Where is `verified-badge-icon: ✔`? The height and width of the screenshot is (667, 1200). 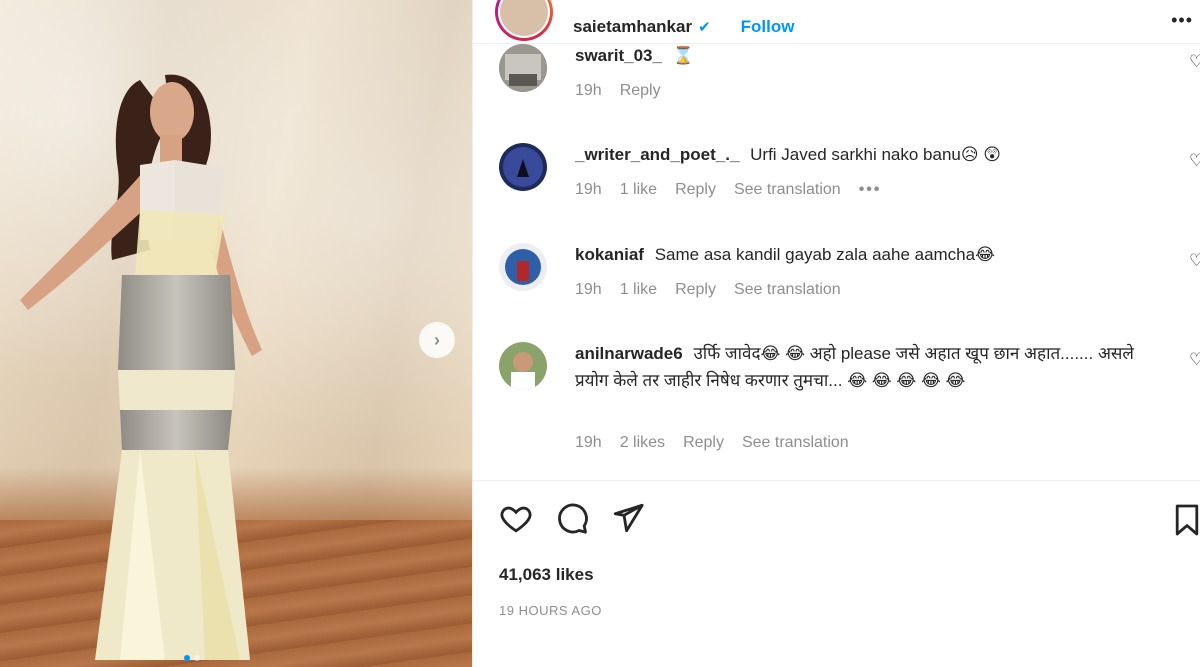 verified-badge-icon: ✔ is located at coordinates (704, 27).